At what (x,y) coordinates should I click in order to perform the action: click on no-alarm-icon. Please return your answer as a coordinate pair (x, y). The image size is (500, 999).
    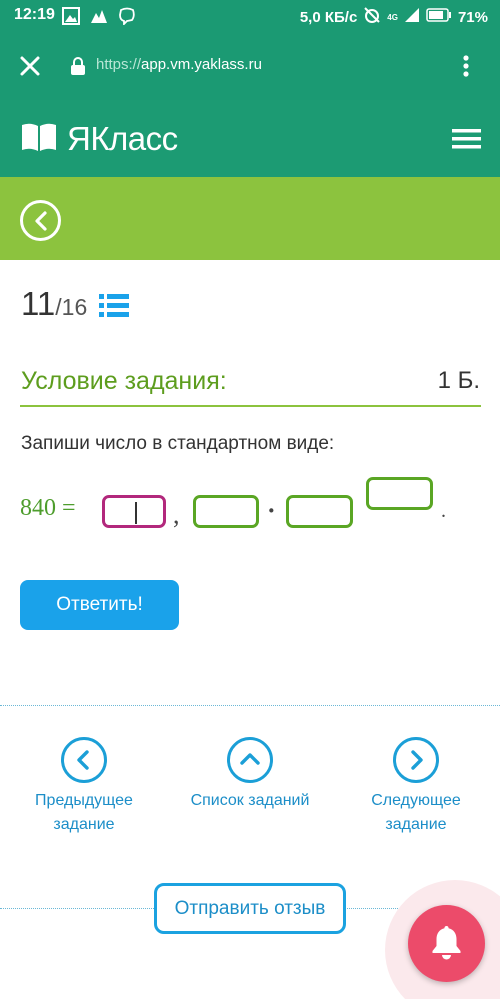
    Looking at the image, I should click on (372, 17).